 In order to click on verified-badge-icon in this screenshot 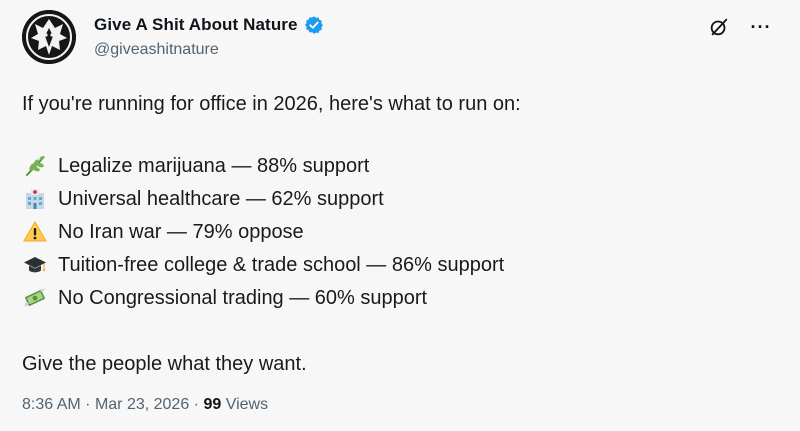, I will do `click(314, 25)`.